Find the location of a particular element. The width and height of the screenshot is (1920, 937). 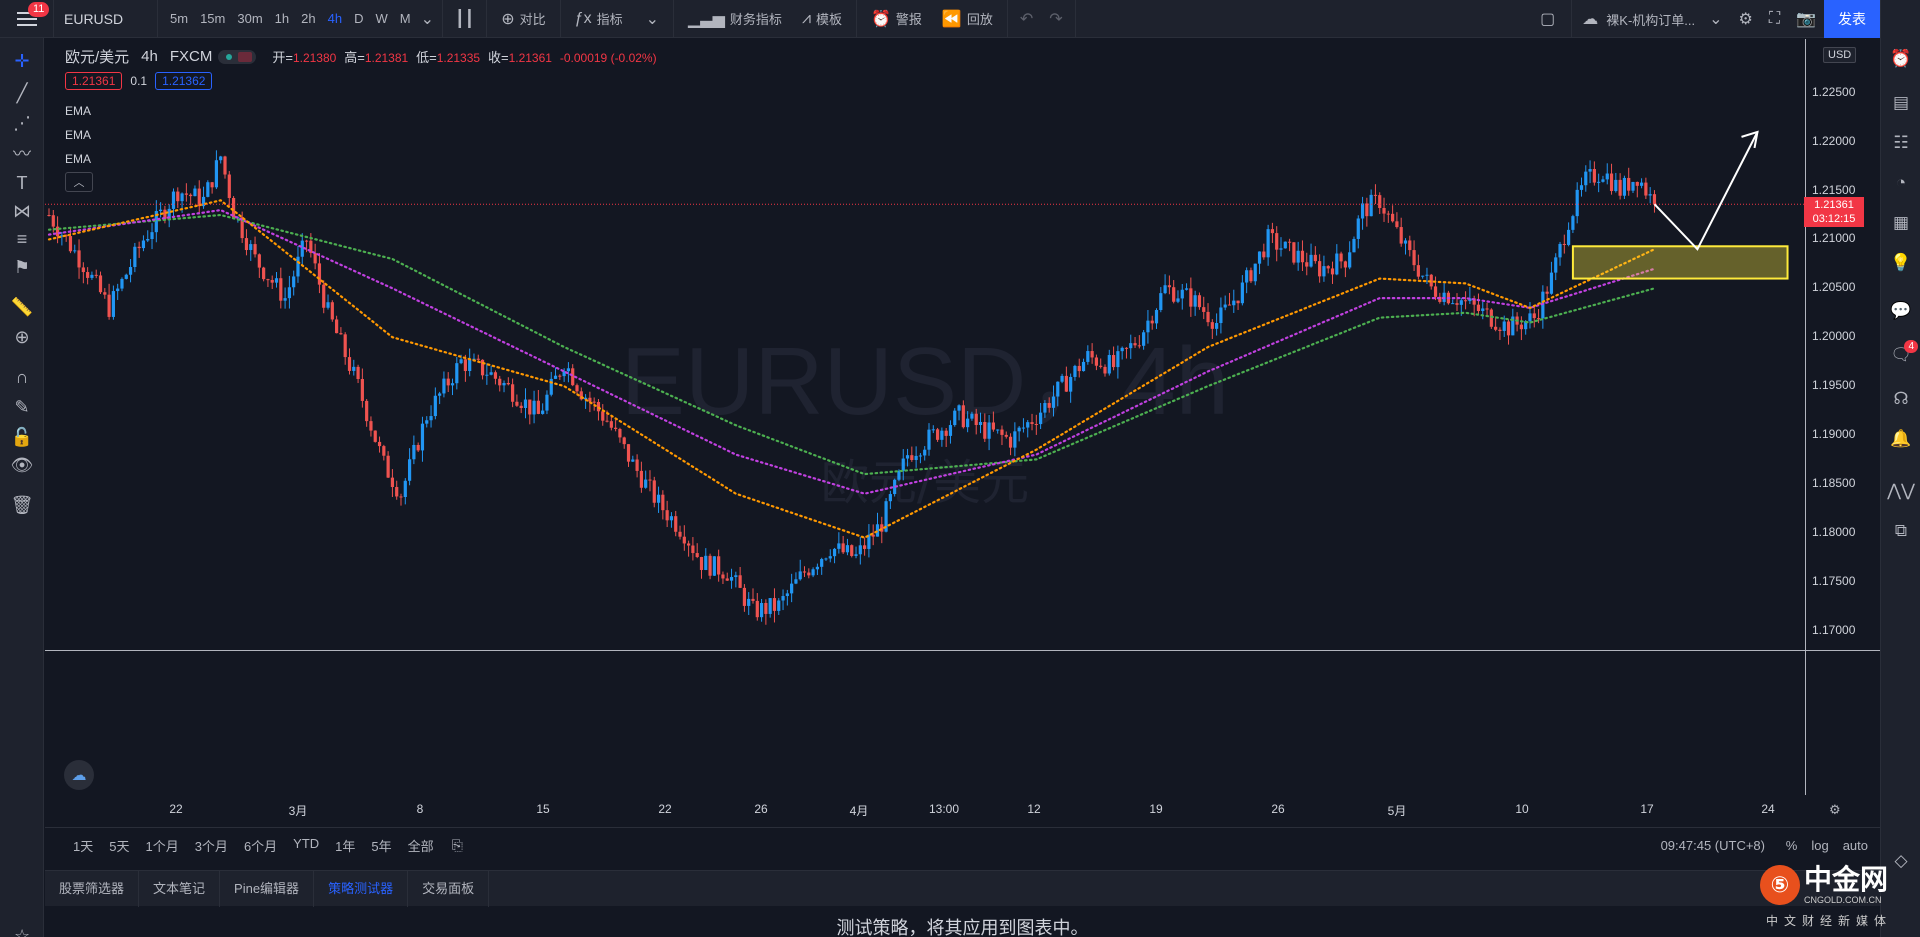

dom-icon: ⧉ is located at coordinates (1901, 531).